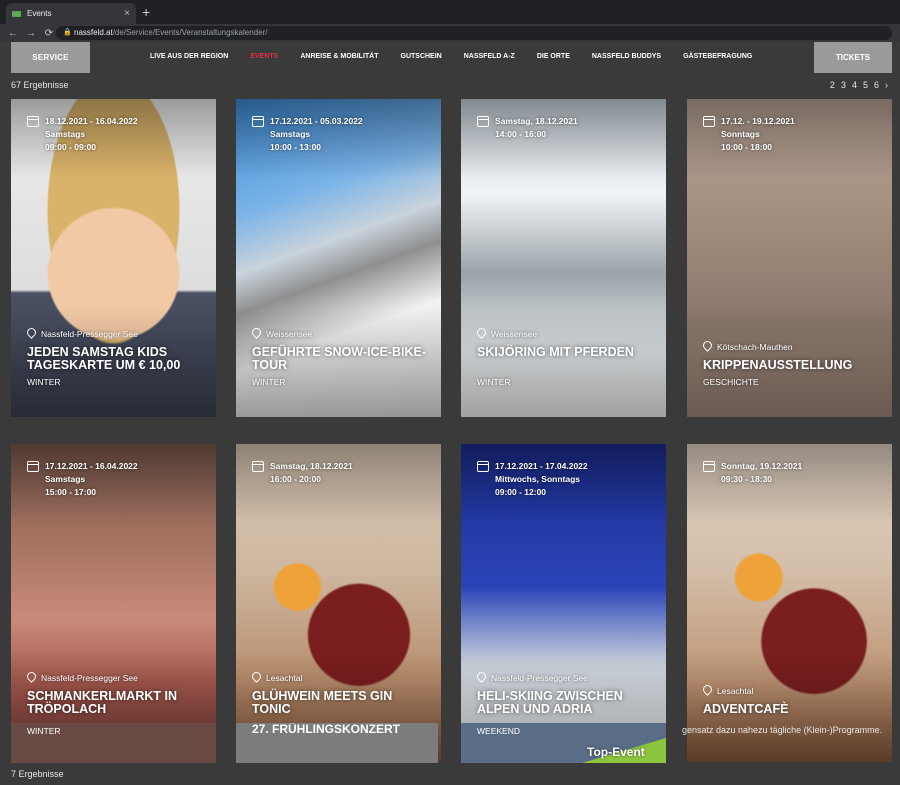 The height and width of the screenshot is (785, 900). What do you see at coordinates (624, 750) in the screenshot?
I see `top-event-badge: Top-Event` at bounding box center [624, 750].